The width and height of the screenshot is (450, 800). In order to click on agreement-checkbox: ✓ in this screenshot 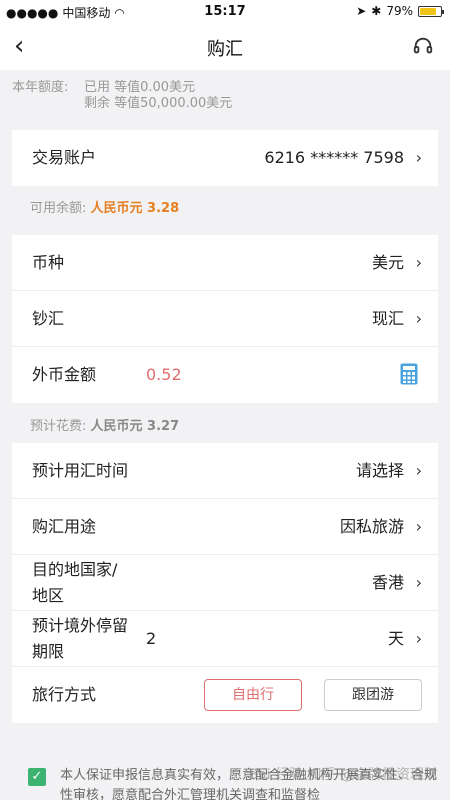, I will do `click(37, 777)`.